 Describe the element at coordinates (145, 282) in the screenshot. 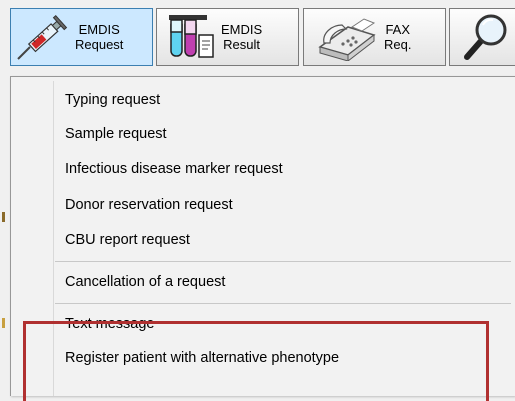

I see `menu-item-cancellation-of-a-request: Cancellation of a request` at that location.